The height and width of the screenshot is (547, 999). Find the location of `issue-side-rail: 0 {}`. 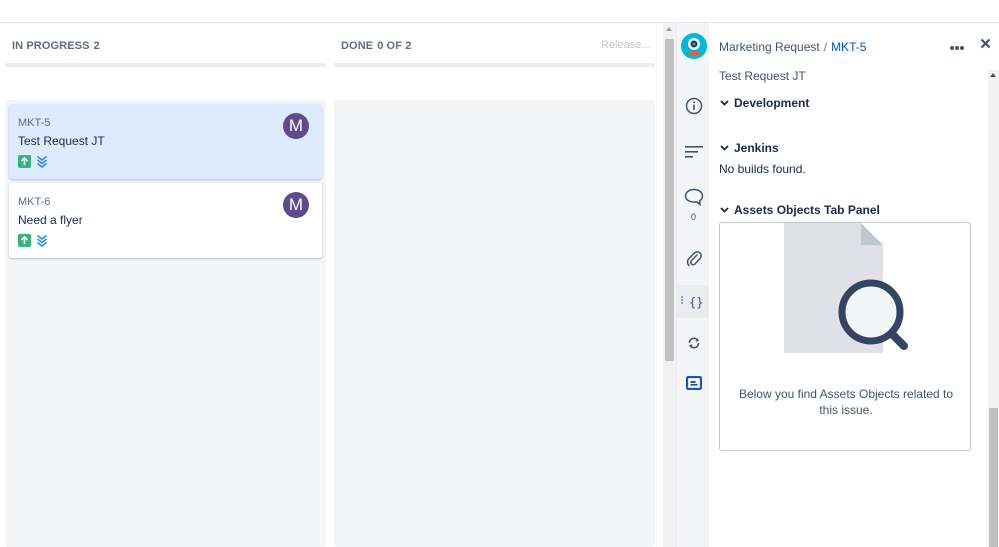

issue-side-rail: 0 {} is located at coordinates (693, 285).